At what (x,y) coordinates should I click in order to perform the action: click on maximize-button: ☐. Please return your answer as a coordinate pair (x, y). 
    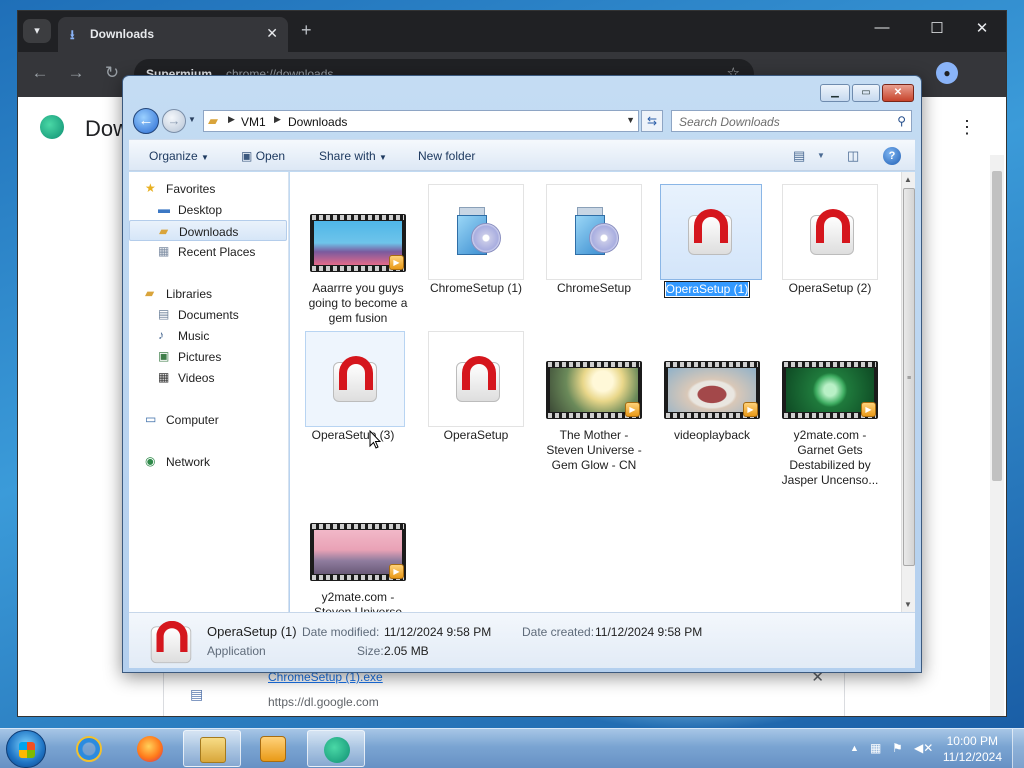
    Looking at the image, I should click on (937, 28).